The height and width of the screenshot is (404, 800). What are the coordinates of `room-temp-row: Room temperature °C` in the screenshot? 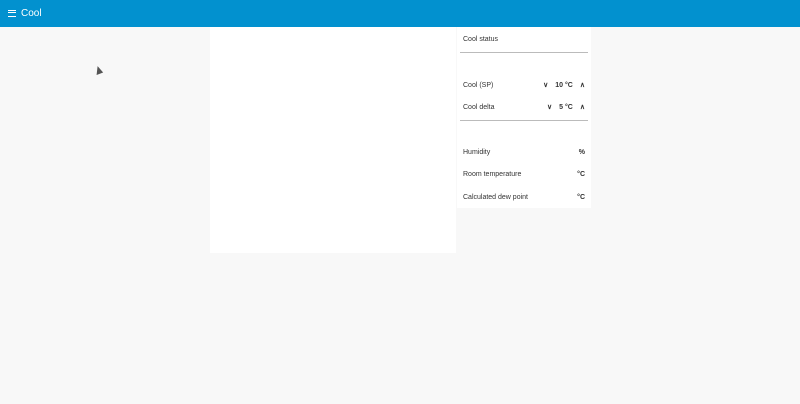 It's located at (524, 174).